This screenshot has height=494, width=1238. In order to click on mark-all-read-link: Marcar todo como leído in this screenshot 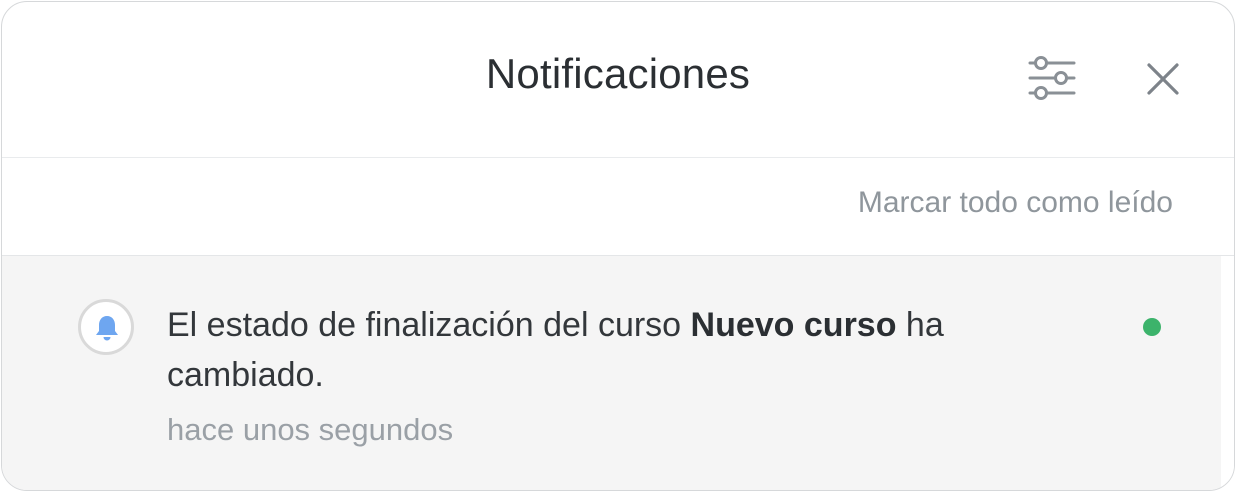, I will do `click(1015, 203)`.